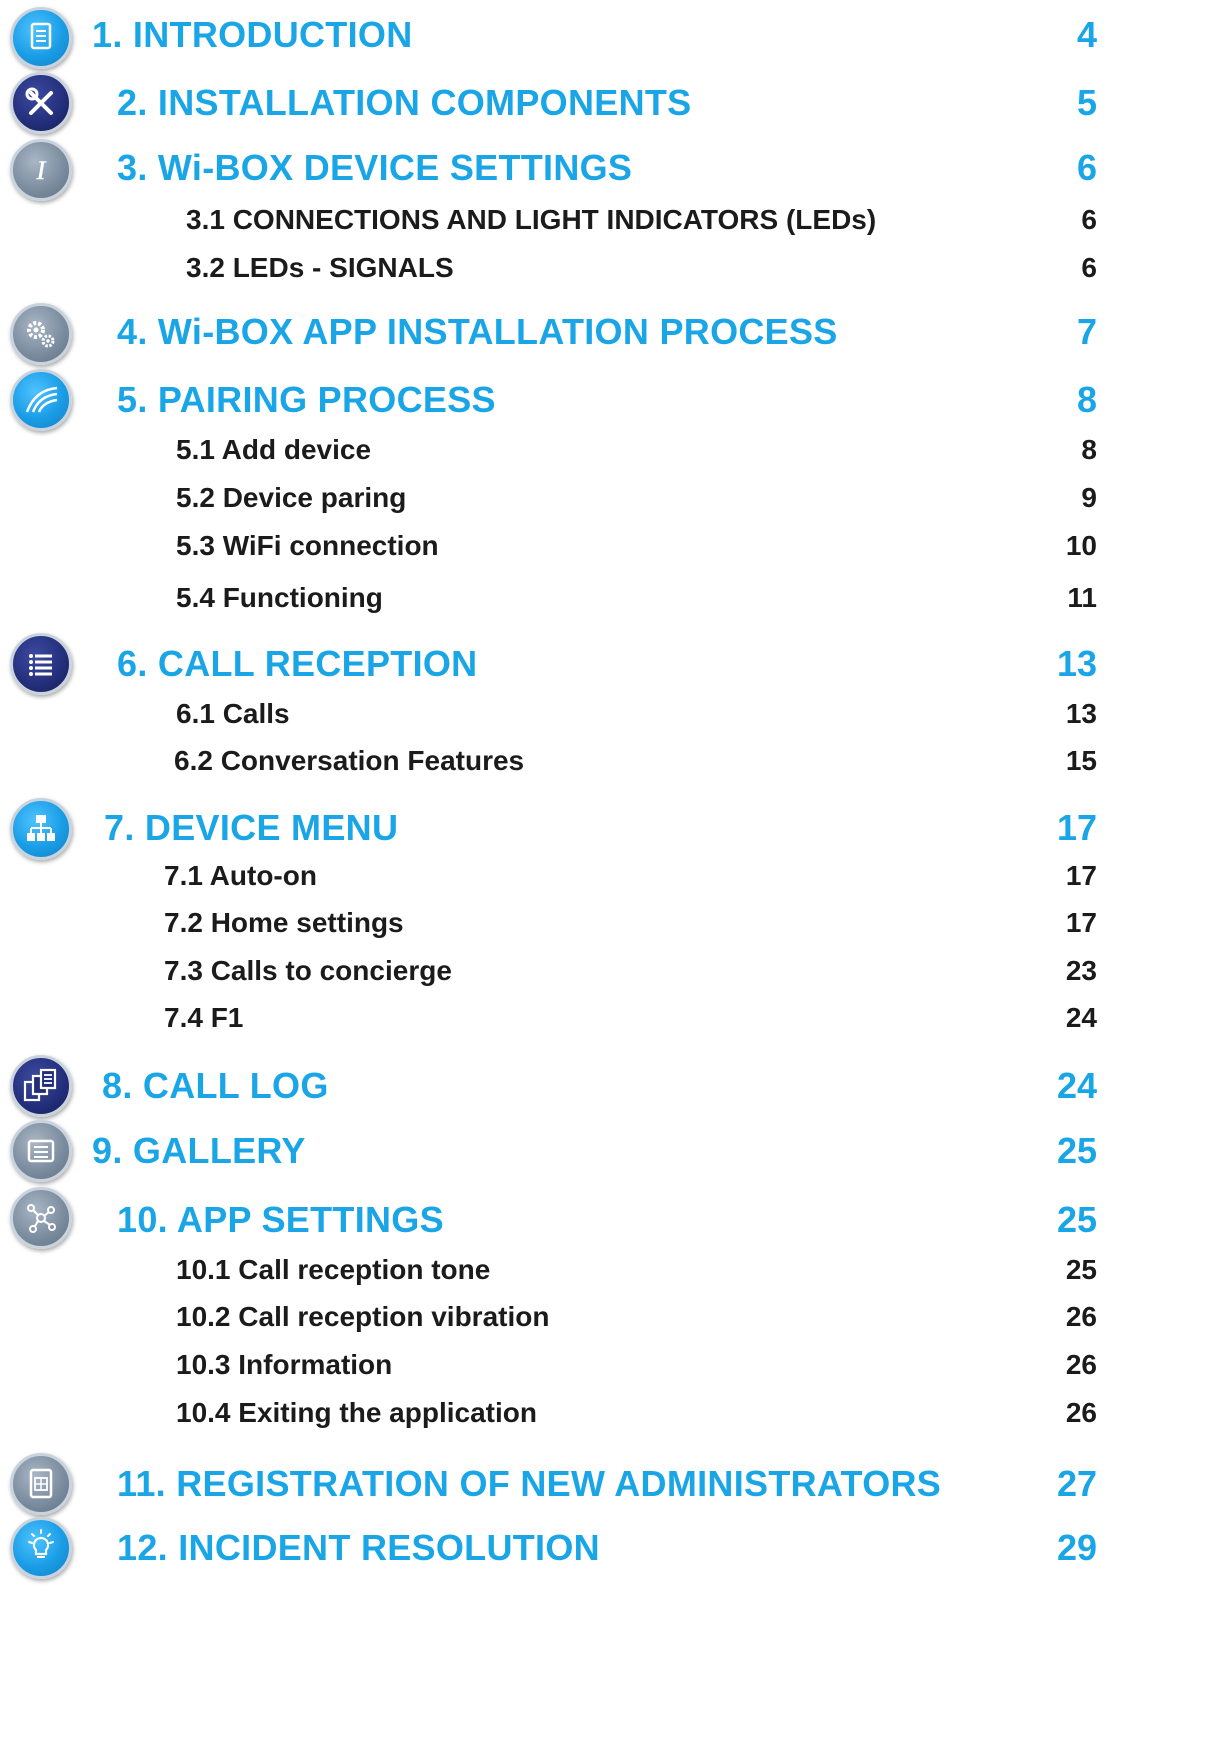  Describe the element at coordinates (41, 829) in the screenshot. I see `hierarchy-icon` at that location.